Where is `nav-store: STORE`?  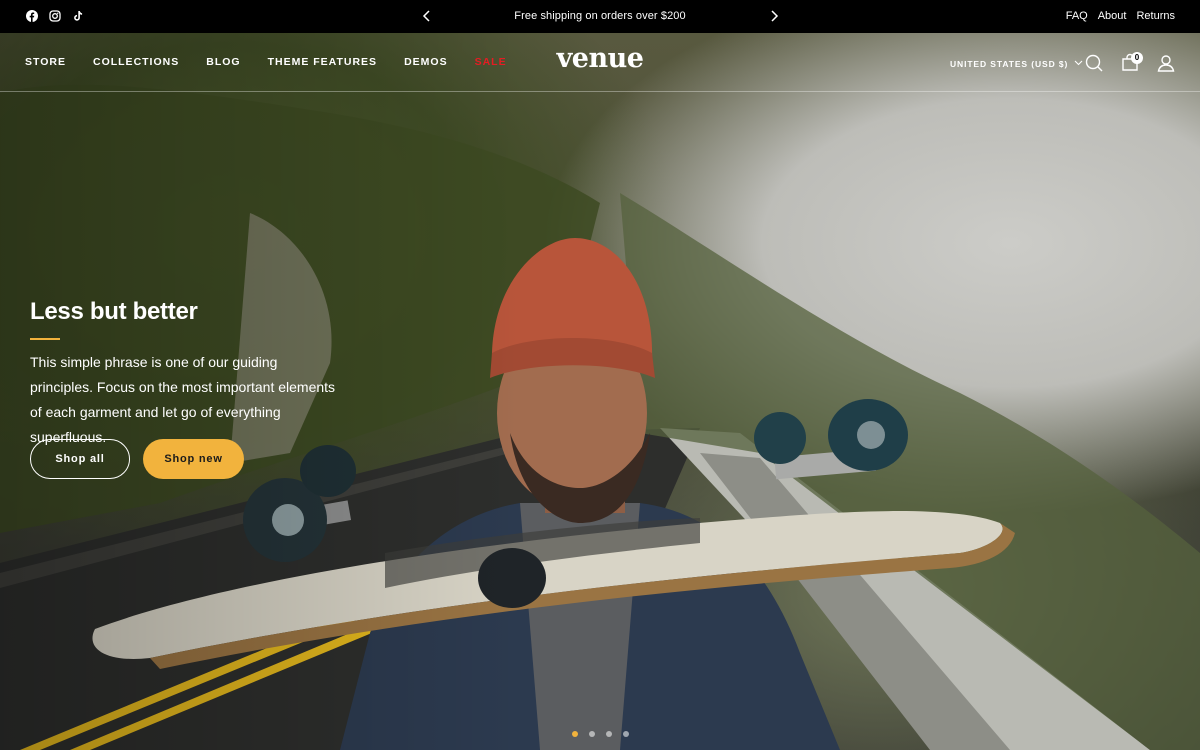
nav-store: STORE is located at coordinates (45, 62).